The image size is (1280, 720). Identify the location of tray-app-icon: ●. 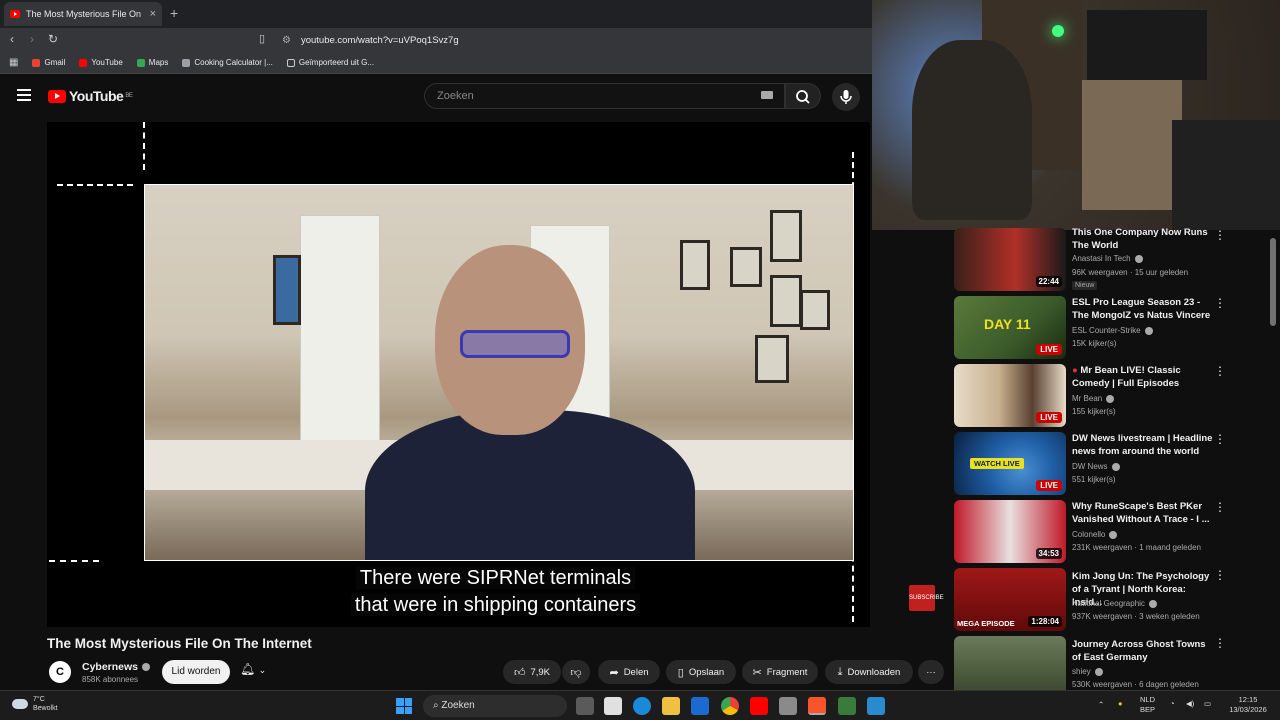
(1120, 704).